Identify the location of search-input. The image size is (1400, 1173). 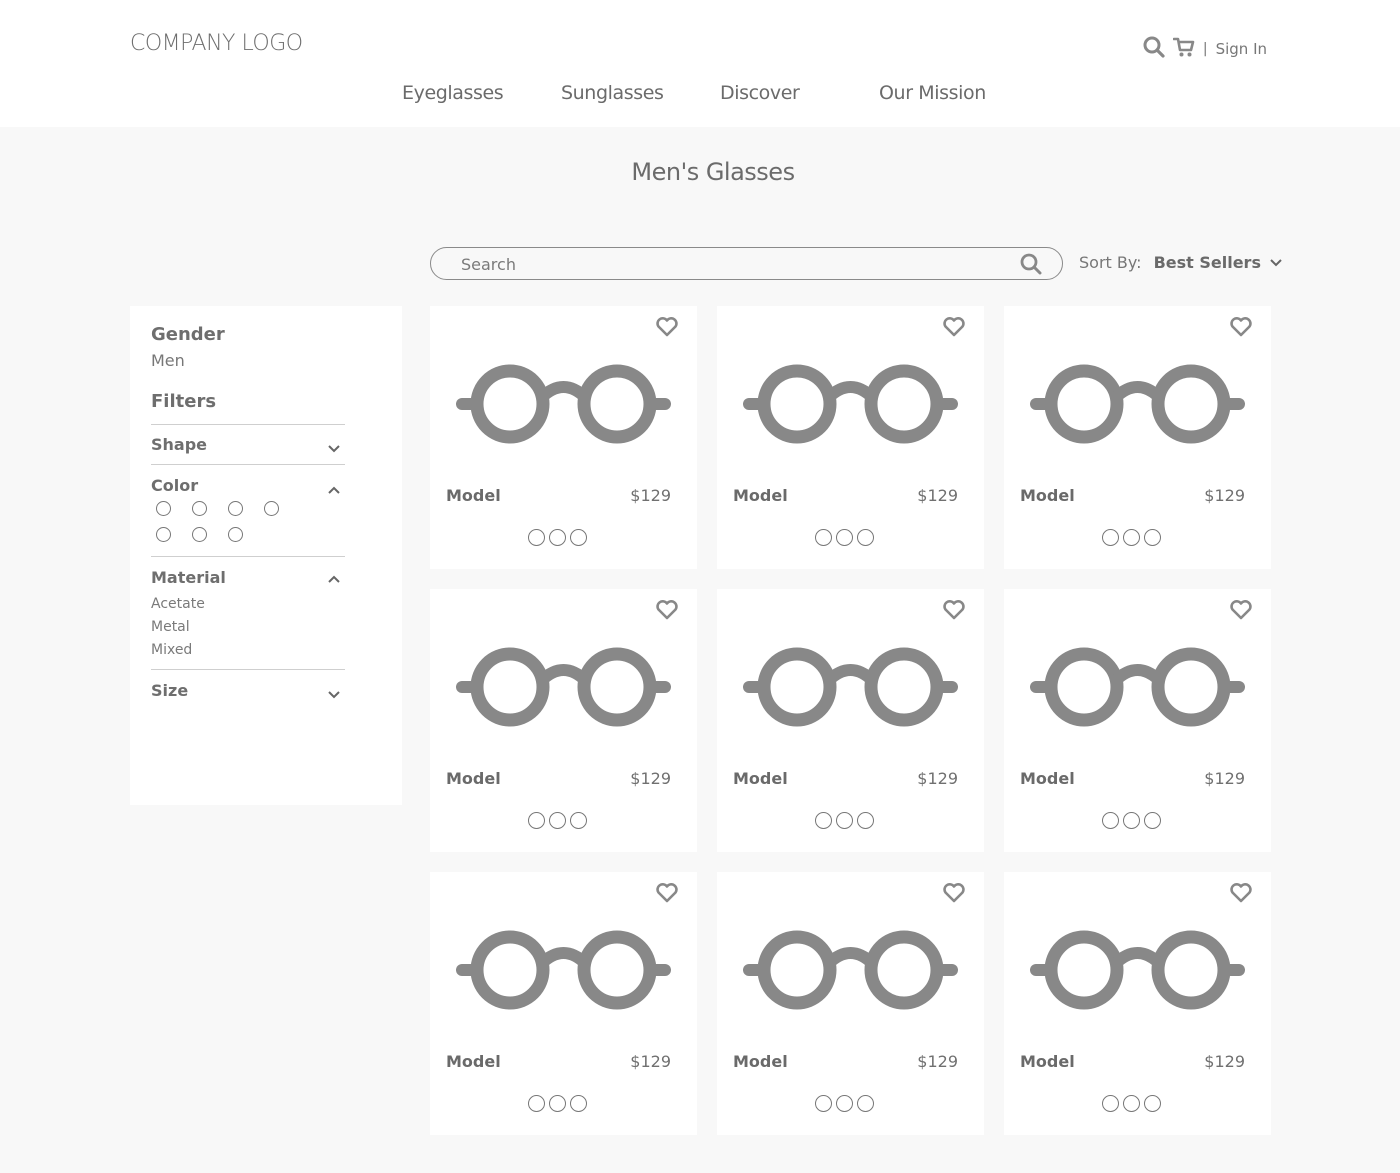
(731, 264).